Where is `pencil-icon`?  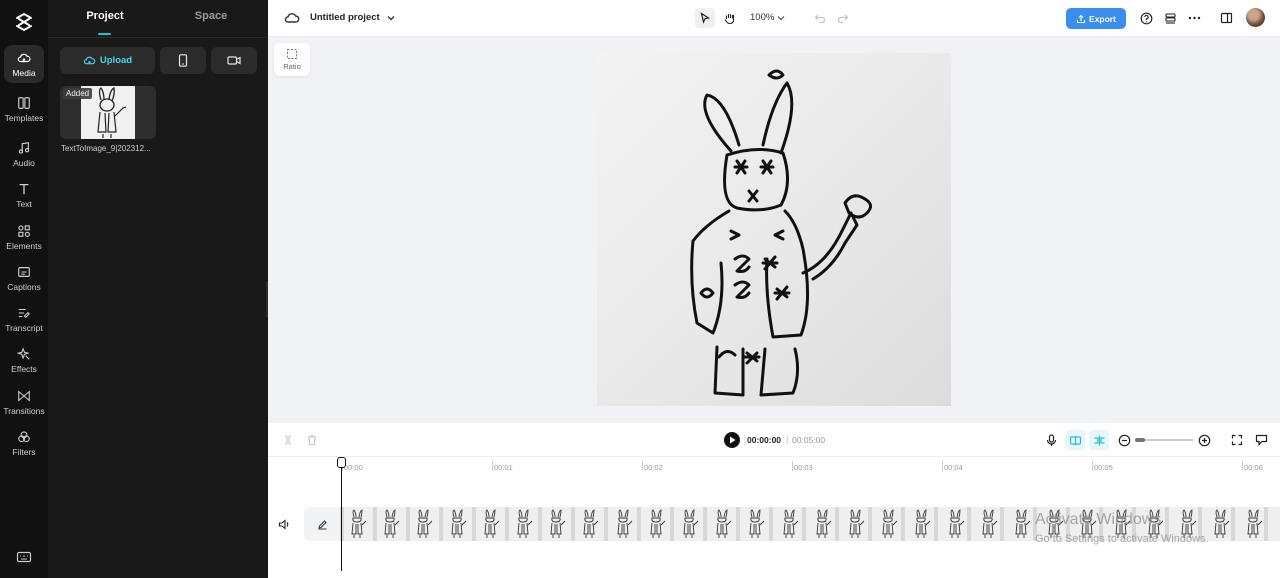 pencil-icon is located at coordinates (322, 524).